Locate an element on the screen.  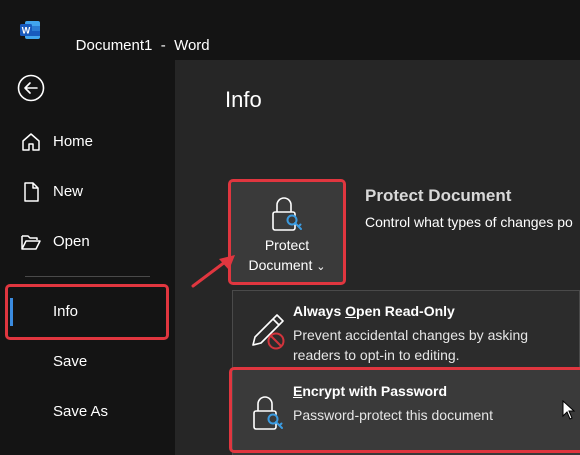
nav-label-save-as: Save As is located at coordinates (81, 411).